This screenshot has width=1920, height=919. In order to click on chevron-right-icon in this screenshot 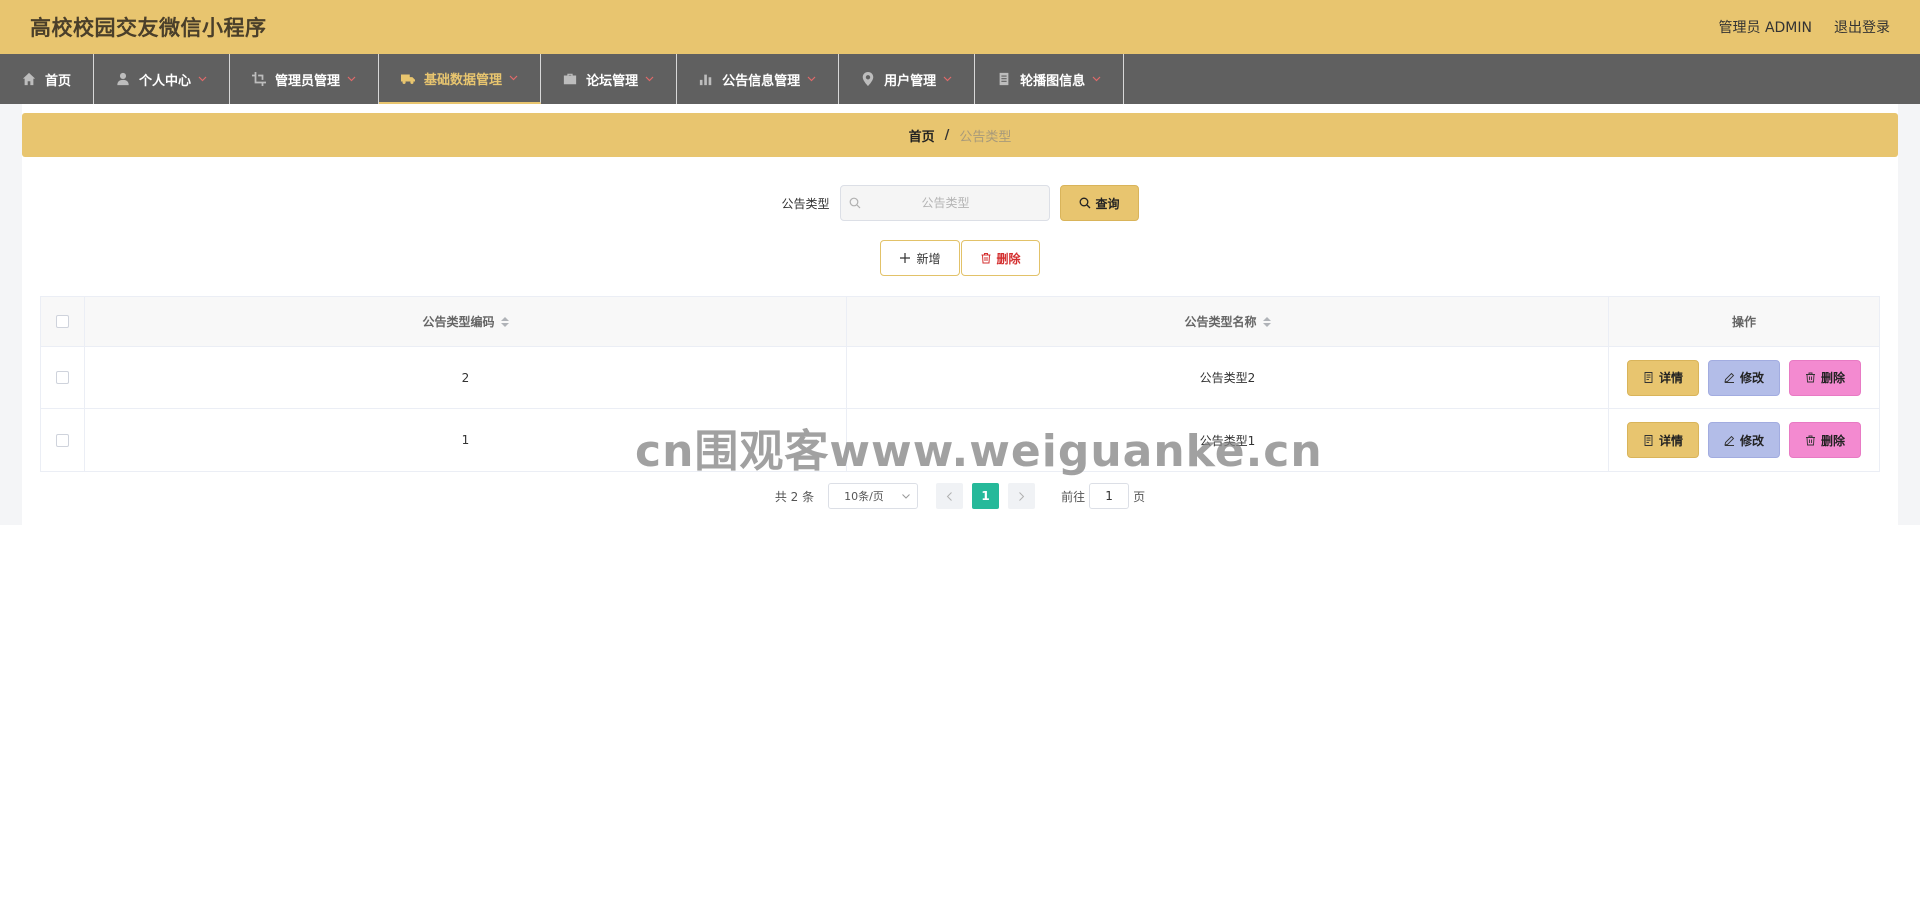, I will do `click(1022, 496)`.